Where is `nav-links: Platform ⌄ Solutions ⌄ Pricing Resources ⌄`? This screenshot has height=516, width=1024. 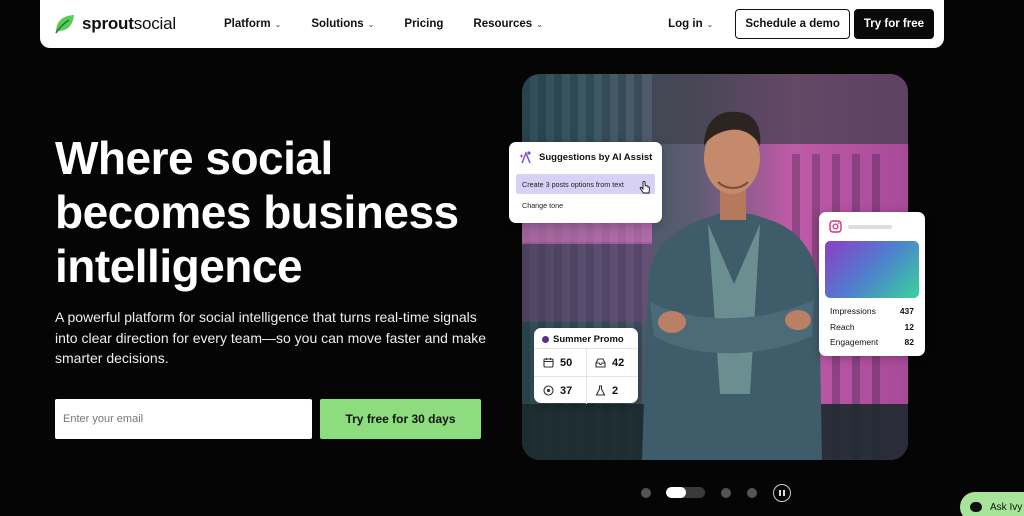 nav-links: Platform ⌄ Solutions ⌄ Pricing Resources ⌄ is located at coordinates (398, 24).